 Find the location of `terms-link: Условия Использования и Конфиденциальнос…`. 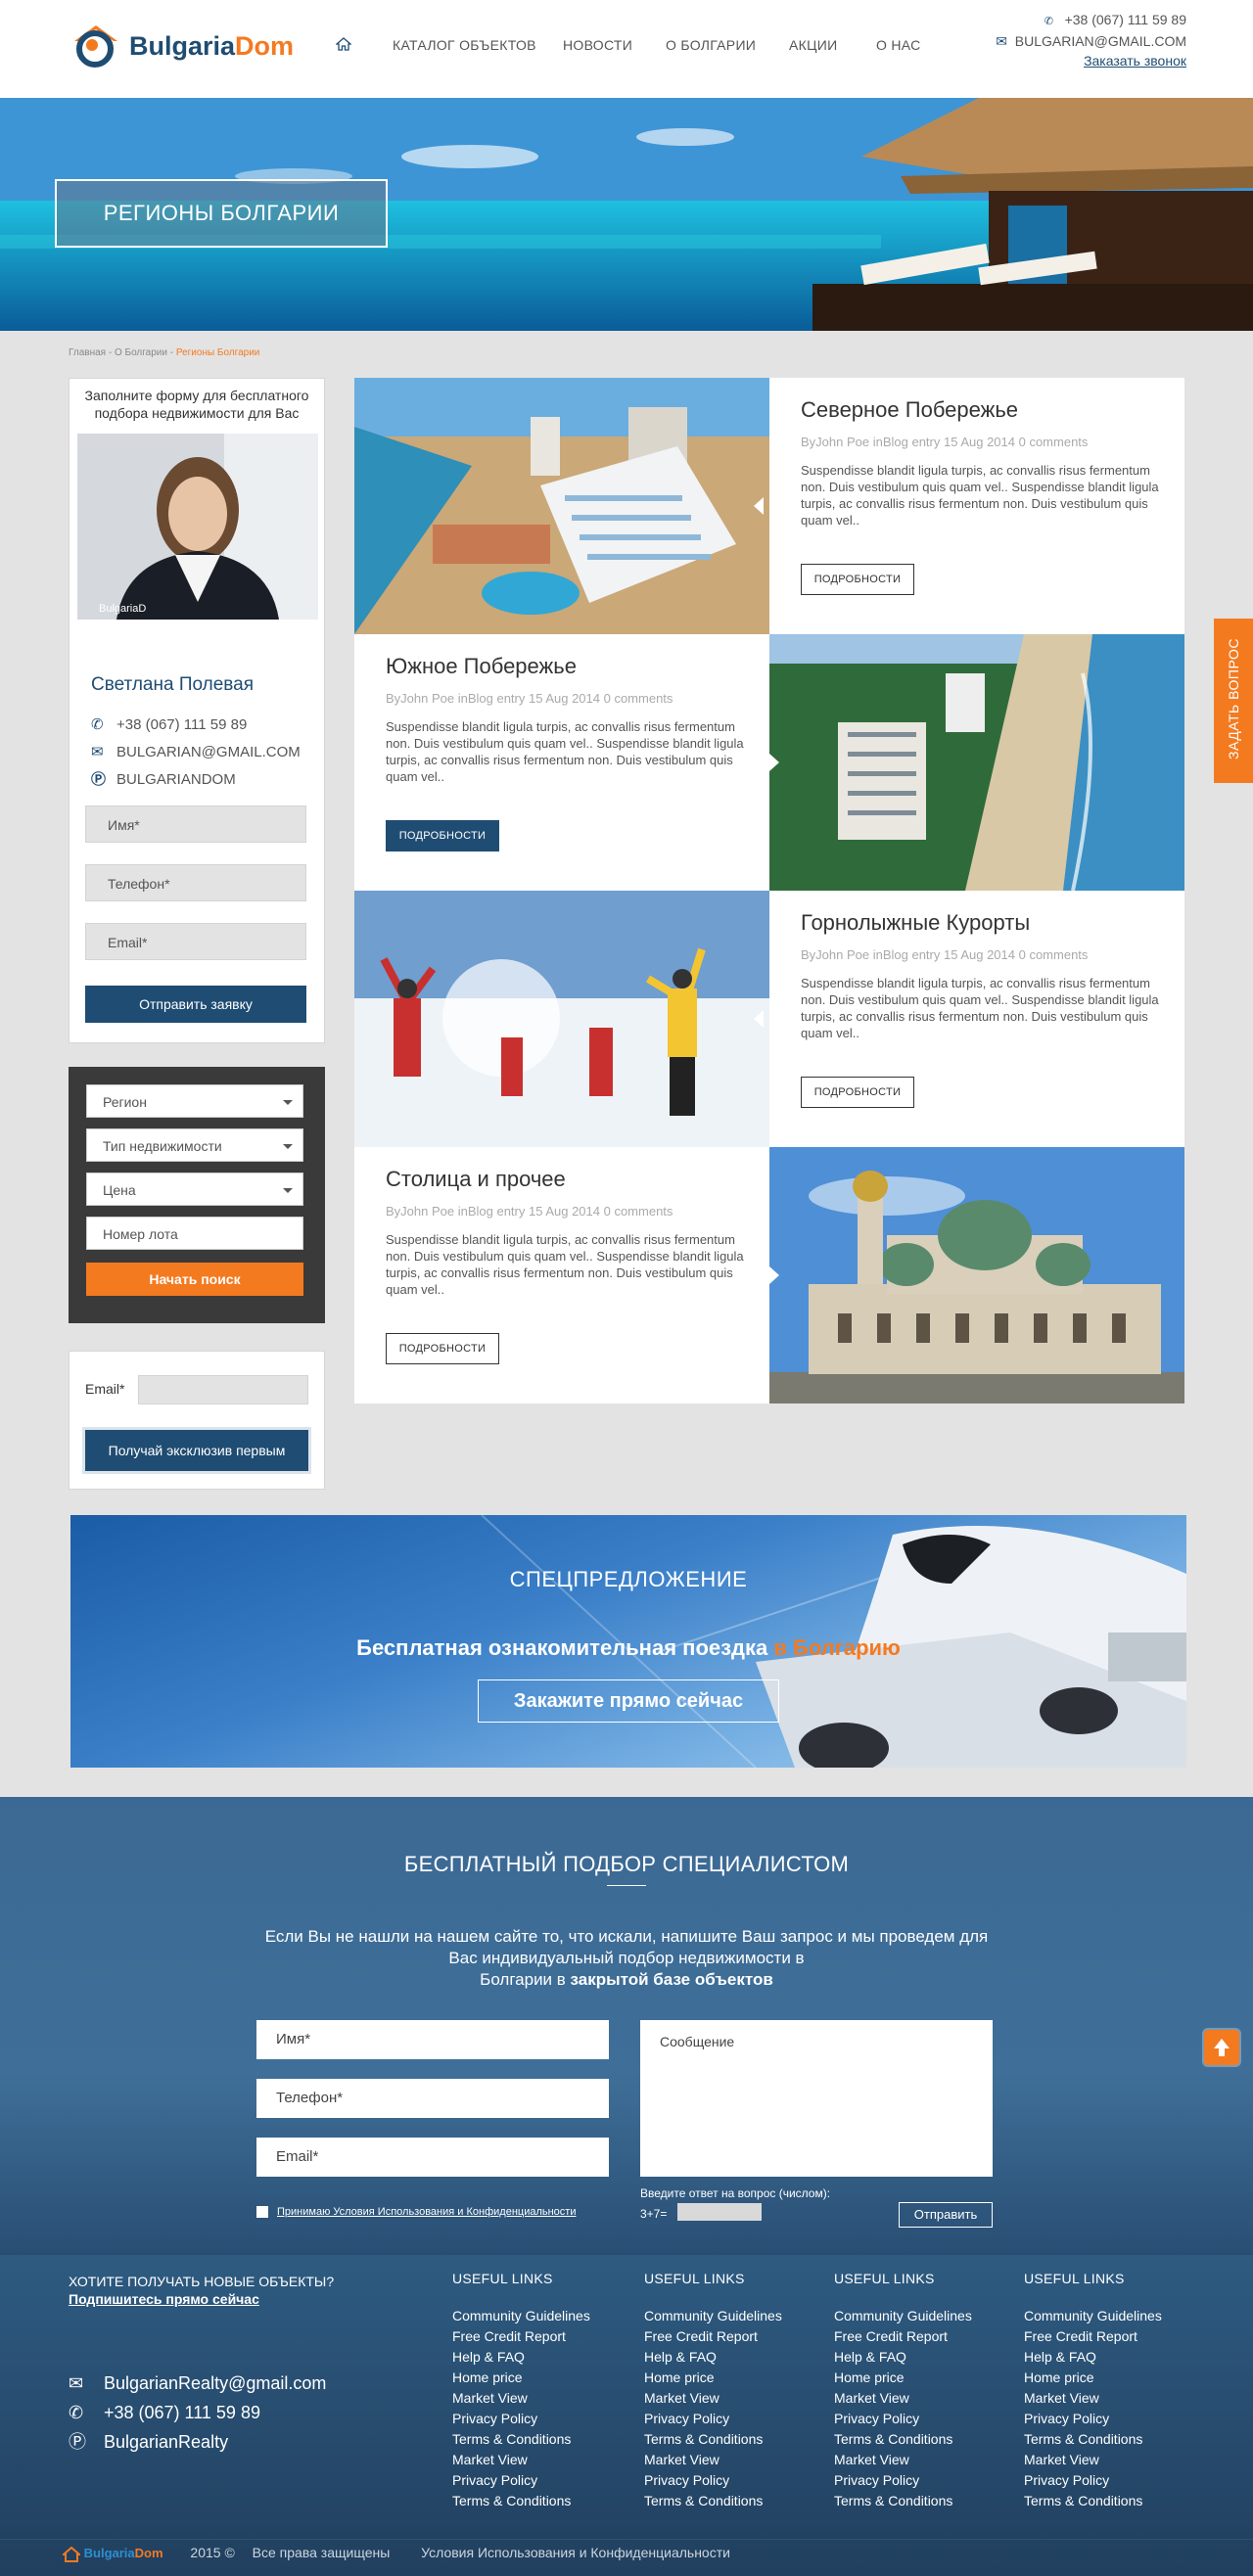

terms-link: Условия Использования и Конфиденциальнос… is located at coordinates (575, 2553).